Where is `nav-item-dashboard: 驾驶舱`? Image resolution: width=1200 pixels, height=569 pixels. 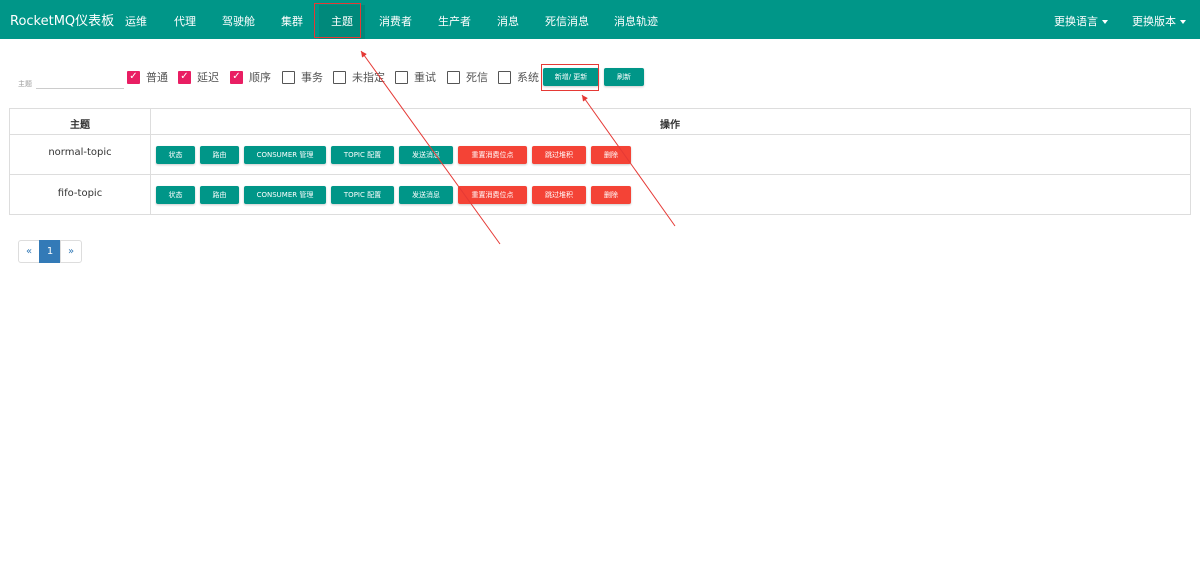 nav-item-dashboard: 驾驶舱 is located at coordinates (238, 21).